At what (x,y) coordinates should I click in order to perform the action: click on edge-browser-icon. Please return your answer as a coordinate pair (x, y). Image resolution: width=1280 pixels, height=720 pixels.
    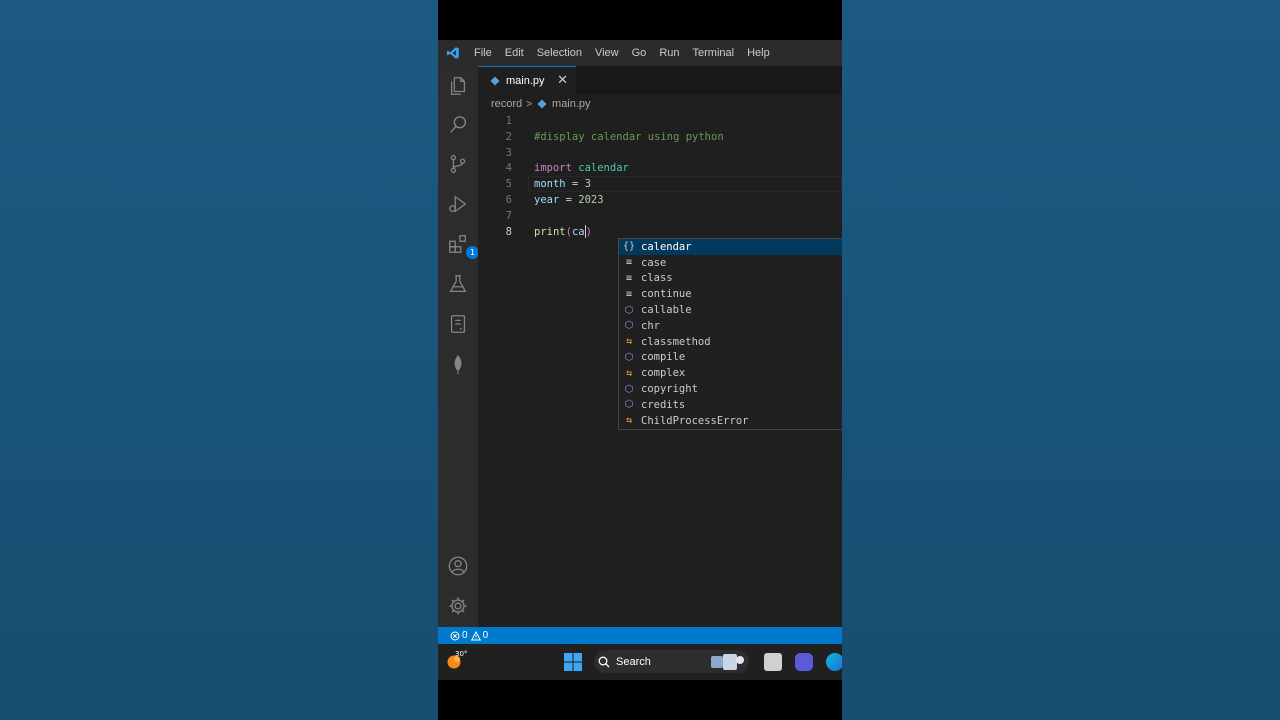
    Looking at the image, I should click on (834, 662).